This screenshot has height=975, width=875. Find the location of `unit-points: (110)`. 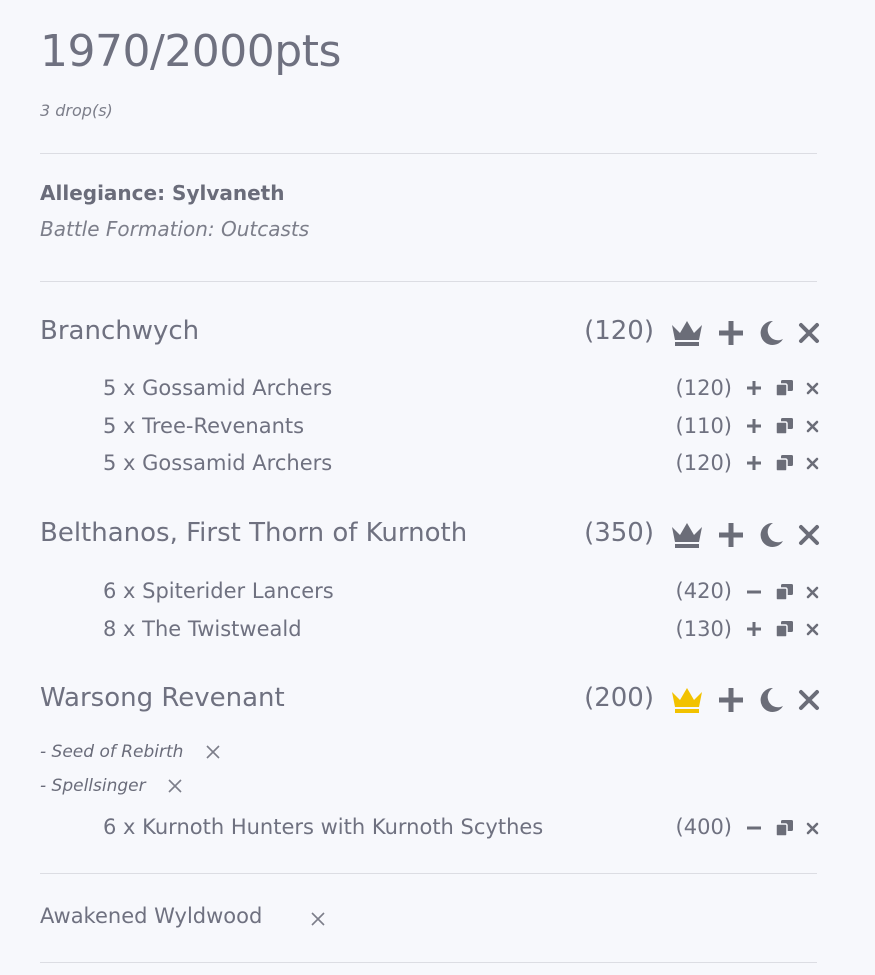

unit-points: (110) is located at coordinates (703, 426).